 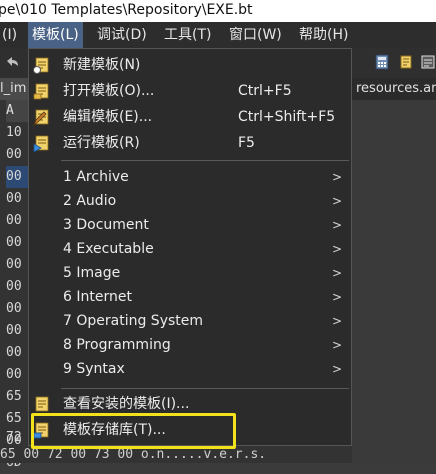 What do you see at coordinates (265, 91) in the screenshot?
I see `menu-item-shortcut: Ctrl+F5` at bounding box center [265, 91].